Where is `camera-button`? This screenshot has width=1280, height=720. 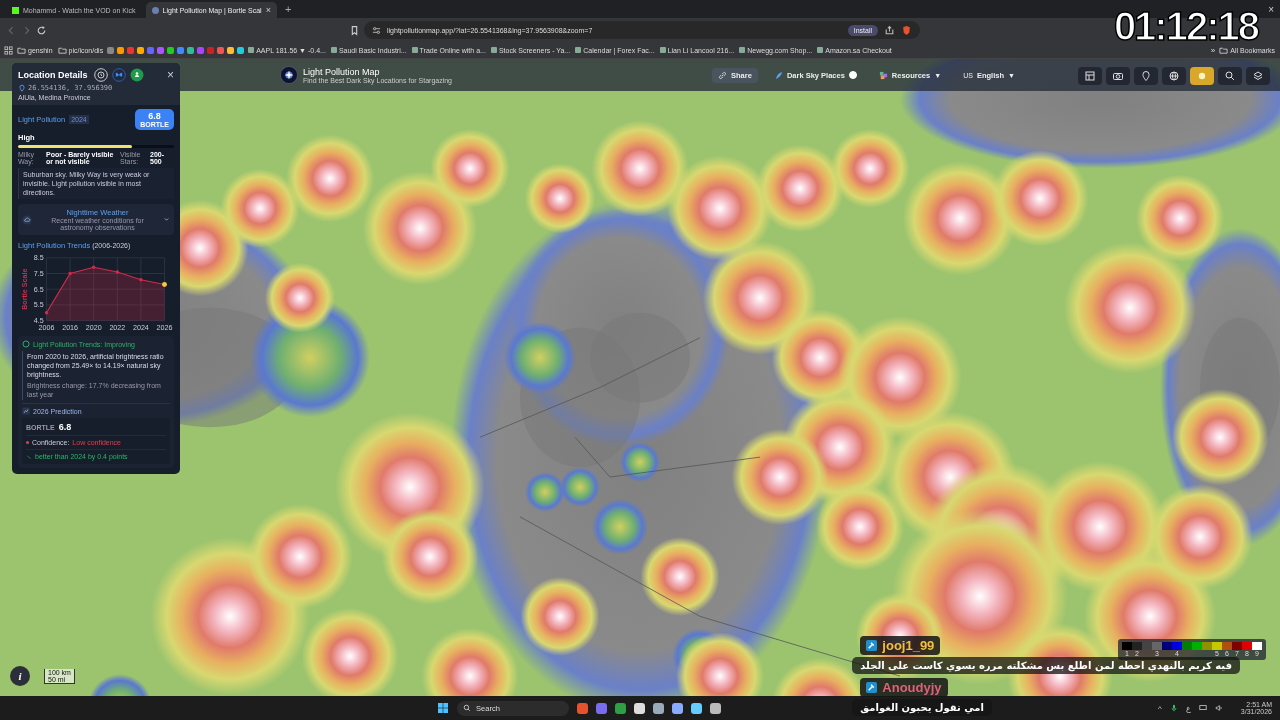 camera-button is located at coordinates (1118, 76).